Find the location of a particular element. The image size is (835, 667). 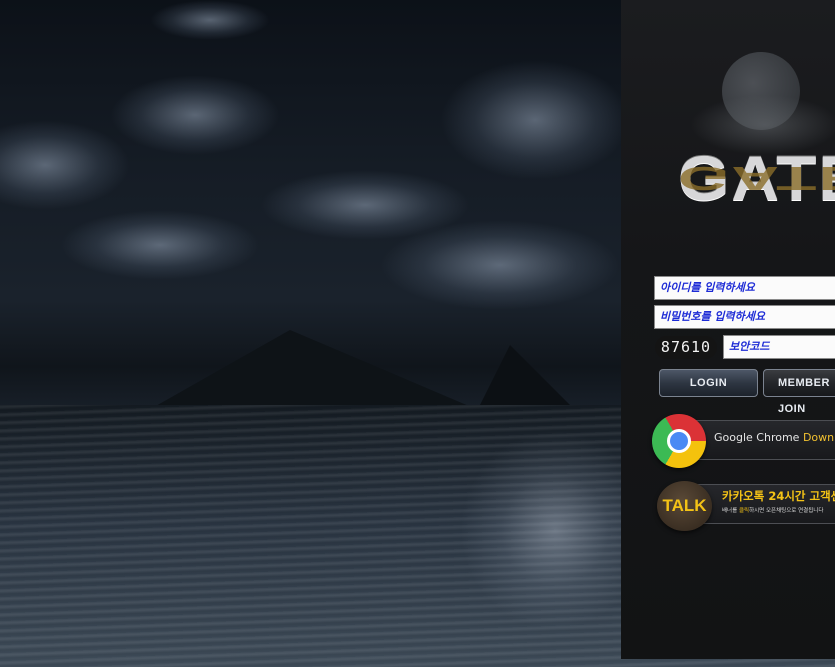

kakao-talk-icon: TALK is located at coordinates (684, 506).